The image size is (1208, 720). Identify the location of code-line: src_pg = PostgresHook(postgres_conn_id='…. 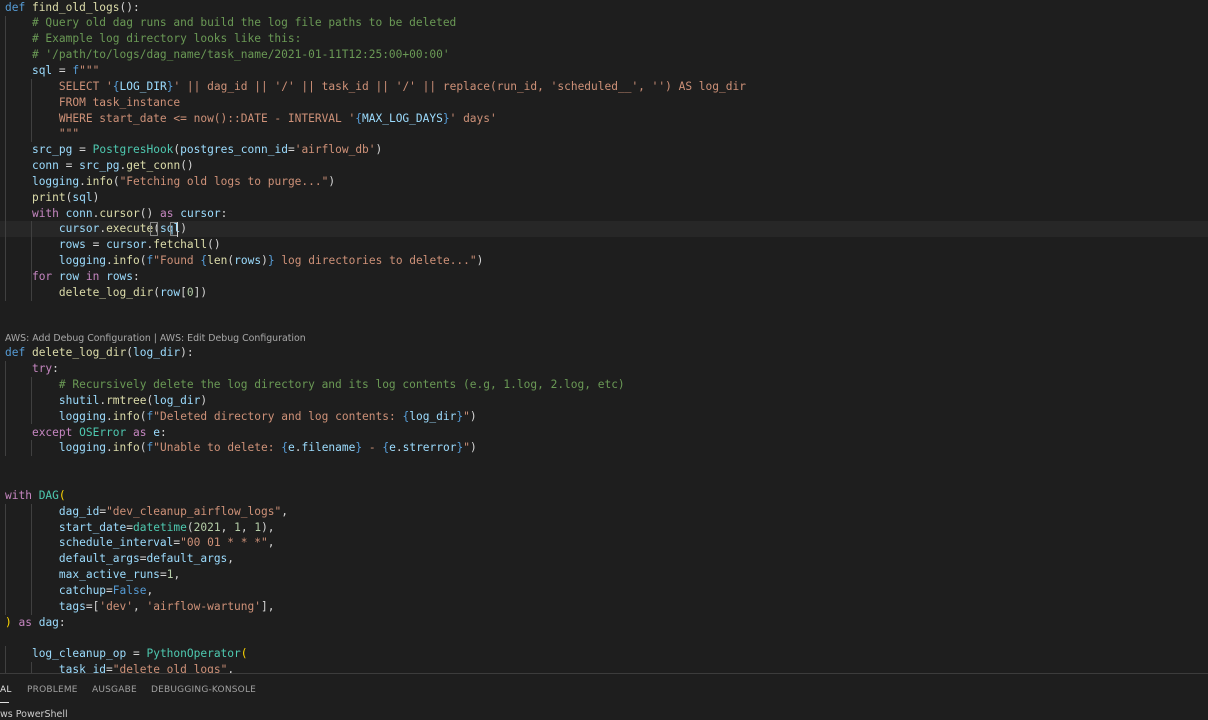
(193, 150).